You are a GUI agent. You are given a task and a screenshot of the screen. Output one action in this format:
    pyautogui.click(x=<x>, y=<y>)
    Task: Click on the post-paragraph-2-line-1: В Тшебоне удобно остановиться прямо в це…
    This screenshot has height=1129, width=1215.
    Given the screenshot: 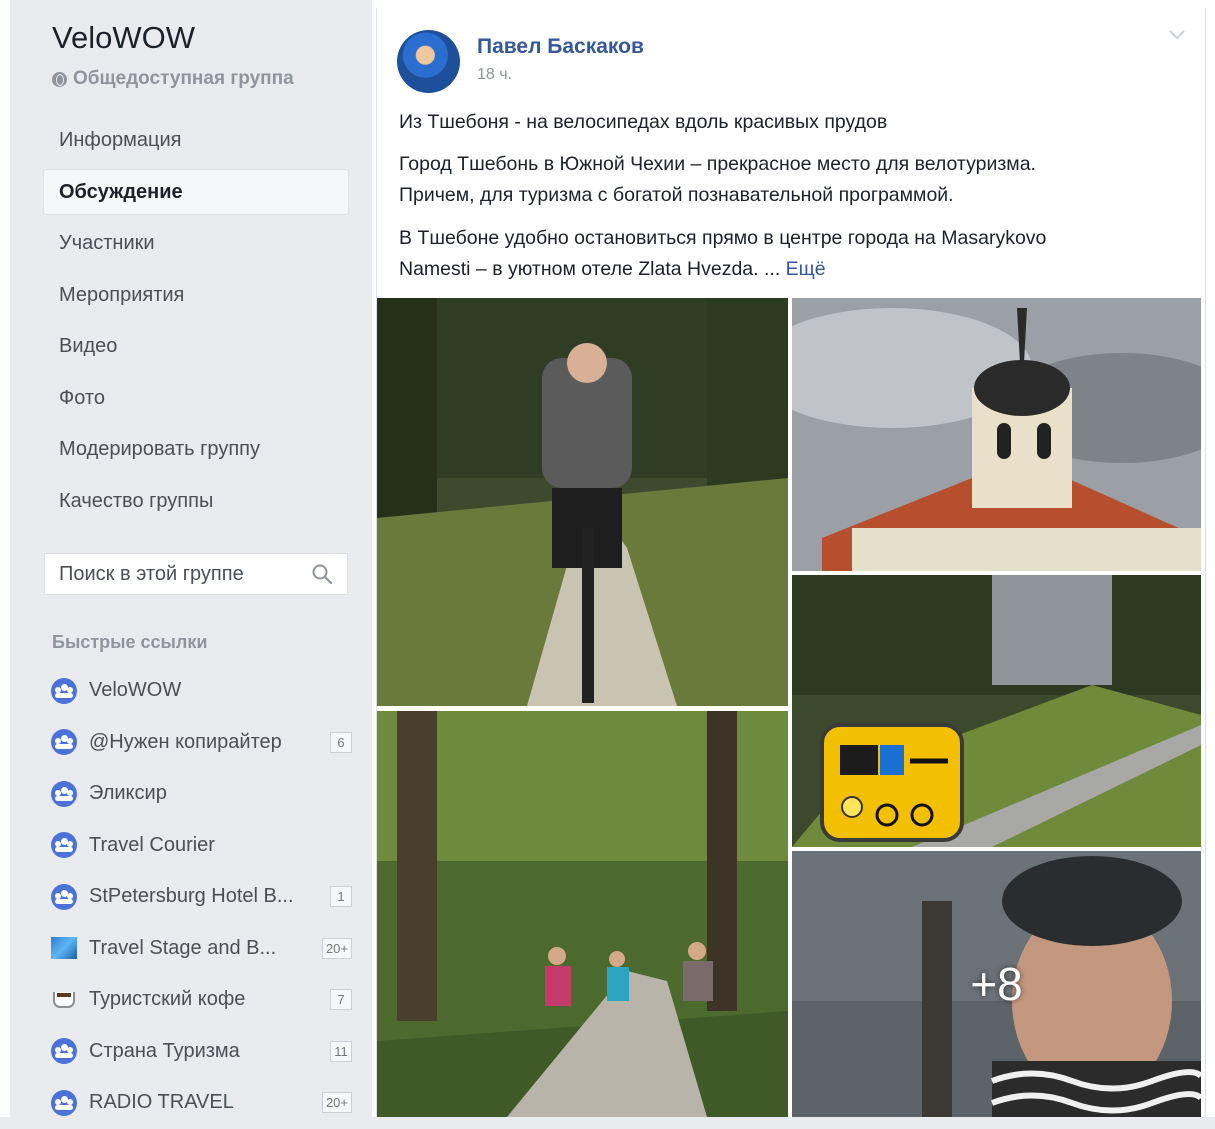 What is the action you would take?
    pyautogui.click(x=723, y=238)
    